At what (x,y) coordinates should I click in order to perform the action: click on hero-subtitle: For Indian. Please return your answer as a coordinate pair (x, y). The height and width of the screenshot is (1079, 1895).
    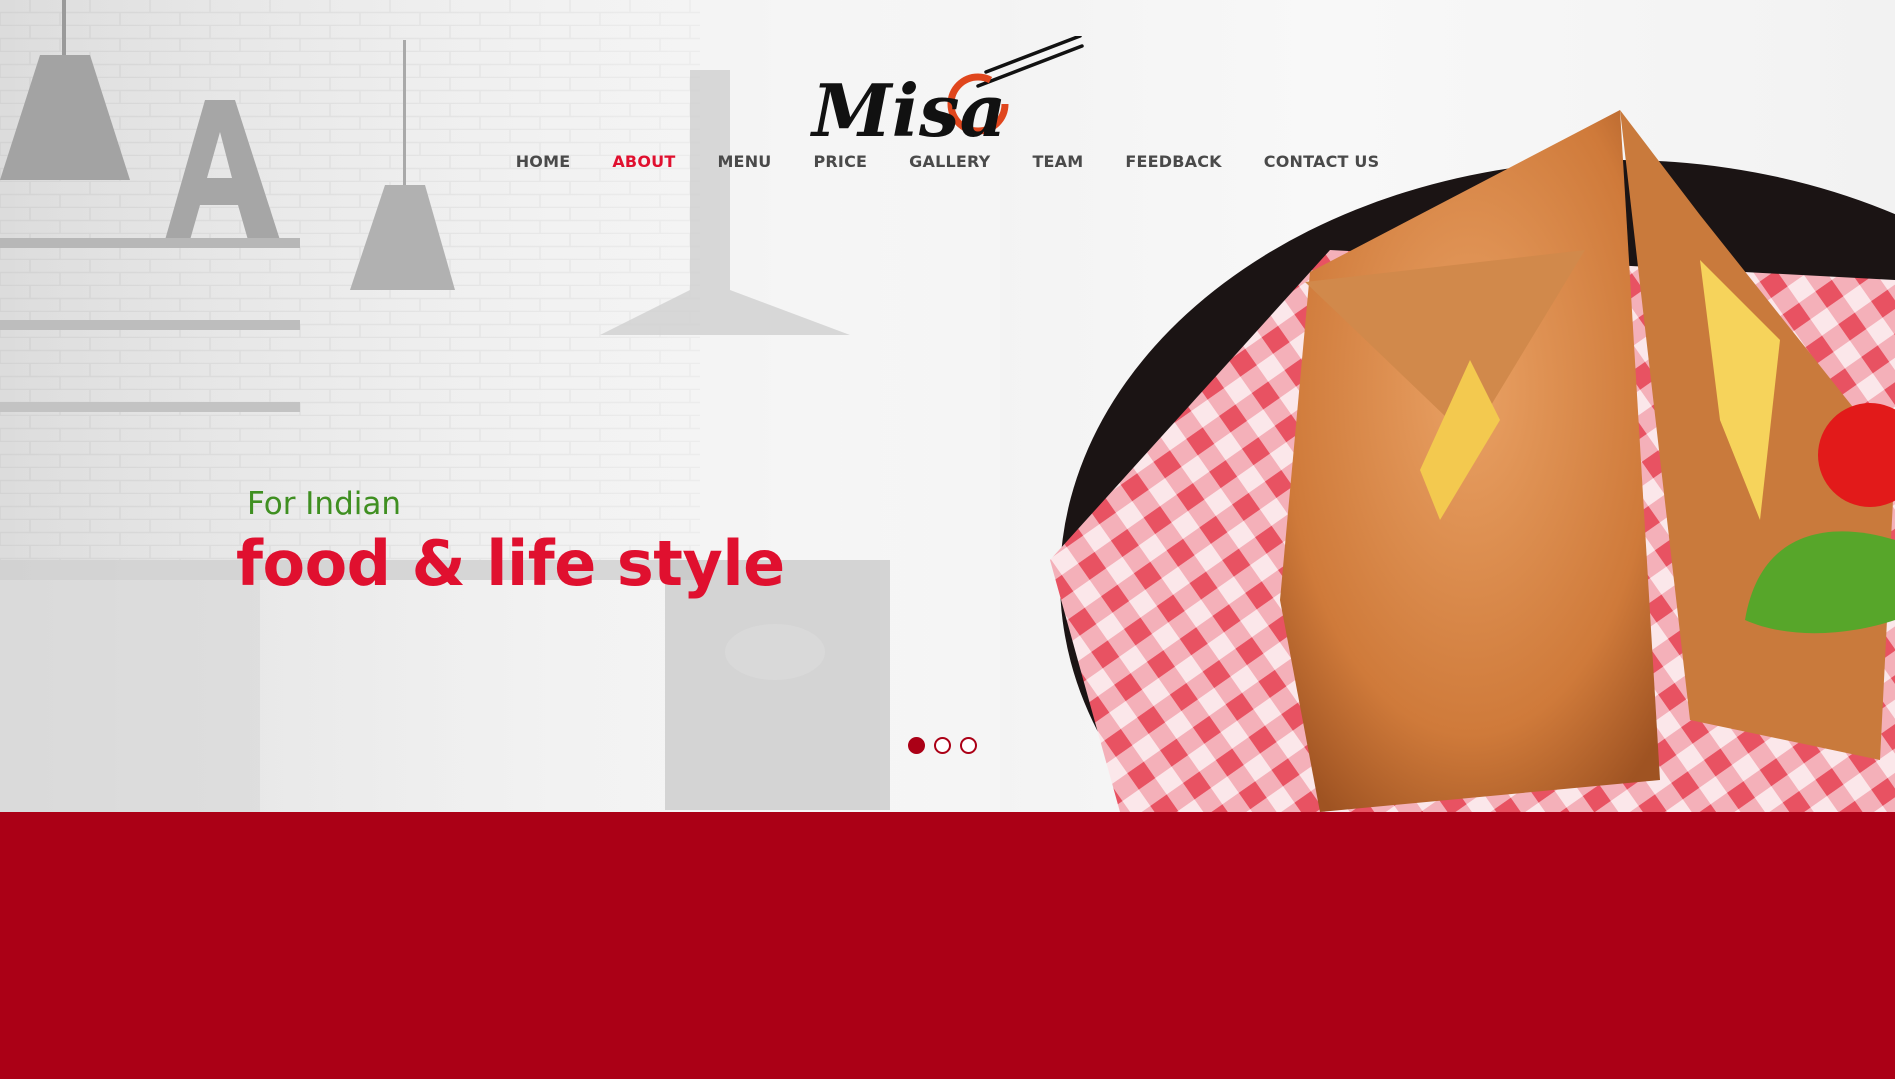
    Looking at the image, I should click on (324, 504).